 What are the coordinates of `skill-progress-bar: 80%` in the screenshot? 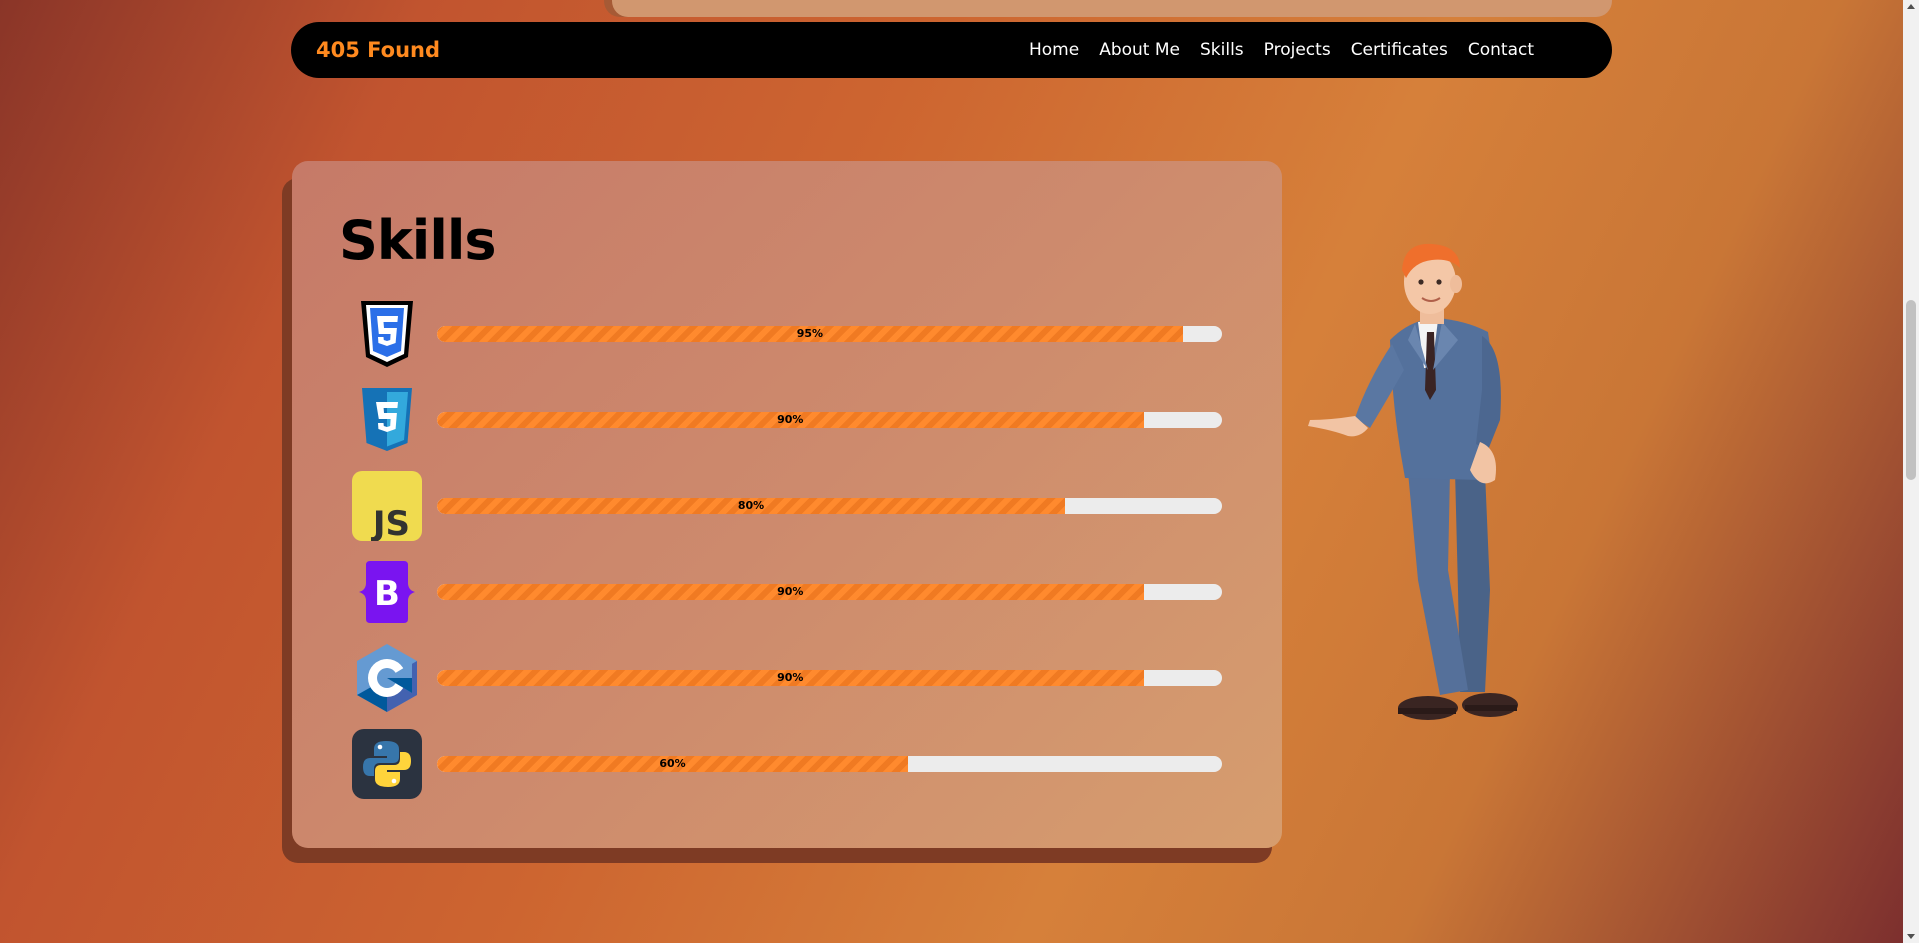 It's located at (829, 506).